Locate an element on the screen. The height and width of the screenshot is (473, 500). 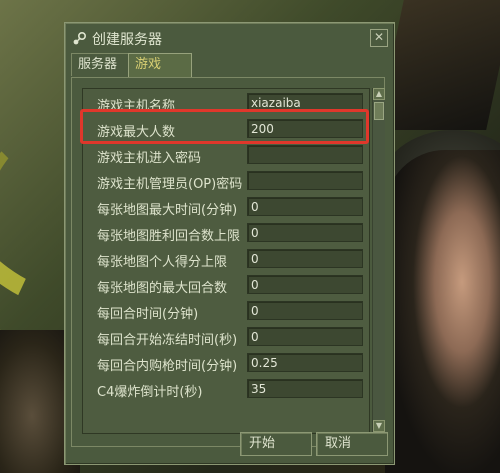
server-password-input is located at coordinates (305, 154).